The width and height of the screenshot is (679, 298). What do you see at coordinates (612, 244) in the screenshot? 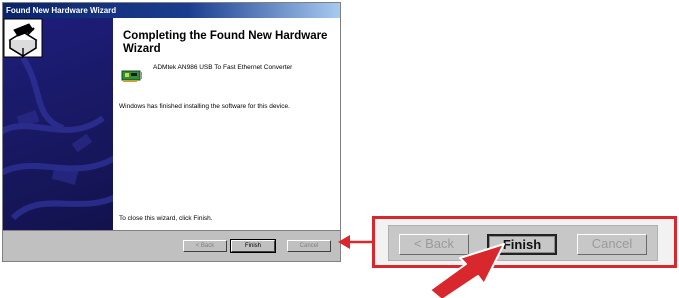
I see `zoomed-cancel-button: Cancel` at bounding box center [612, 244].